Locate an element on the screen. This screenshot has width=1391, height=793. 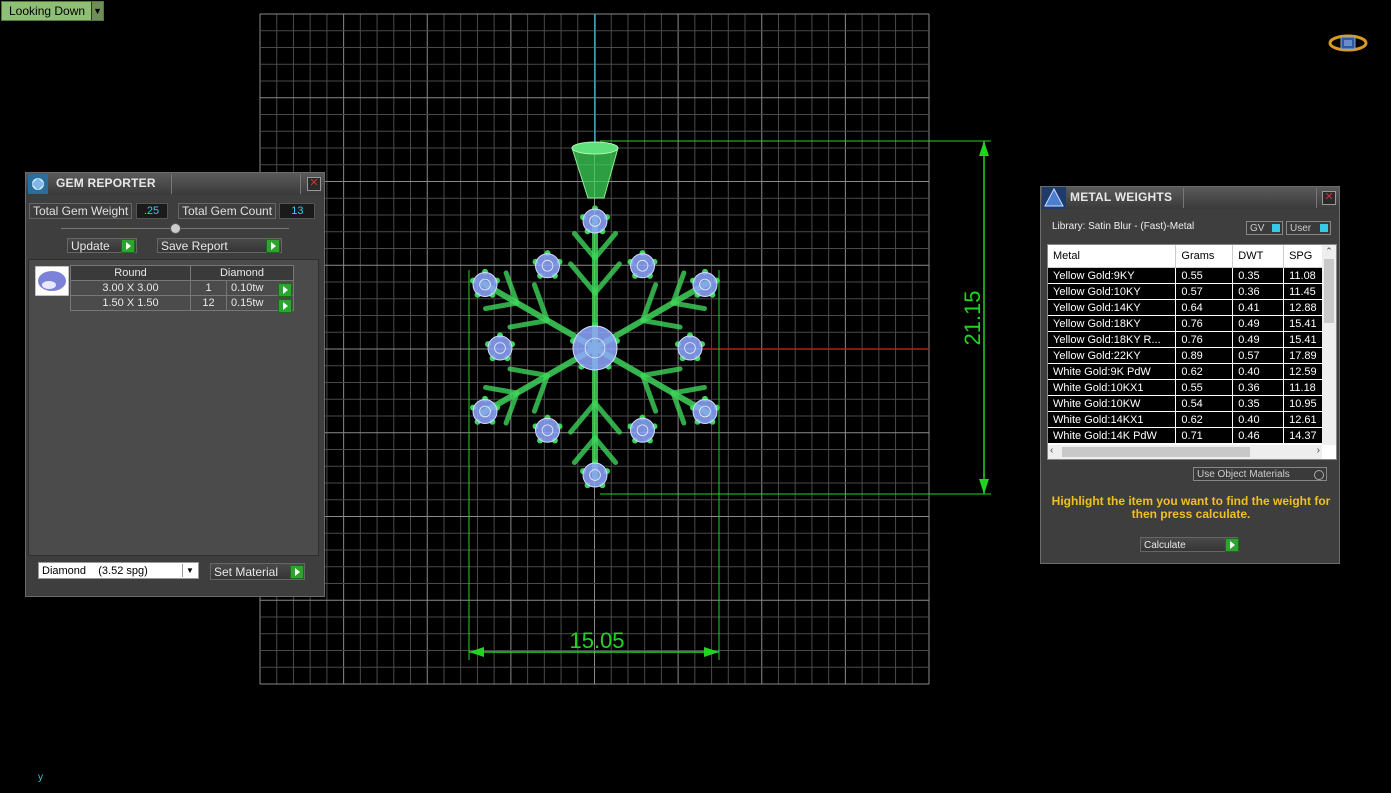
table-row: Yellow Gold:22KY 0.89 0.57 17.89 is located at coordinates (1192, 355).